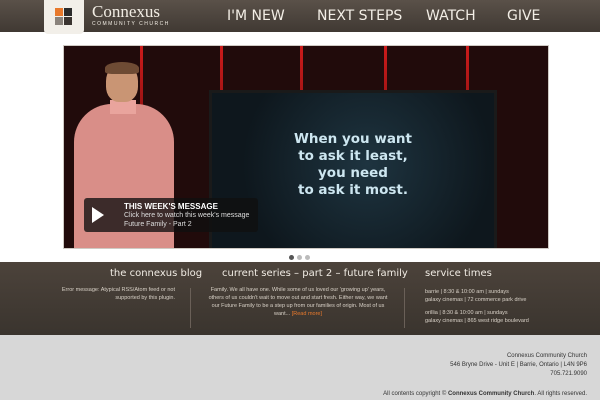 Image resolution: width=600 pixels, height=400 pixels. I want to click on blog-text-line: supported by this plugin., so click(145, 298).